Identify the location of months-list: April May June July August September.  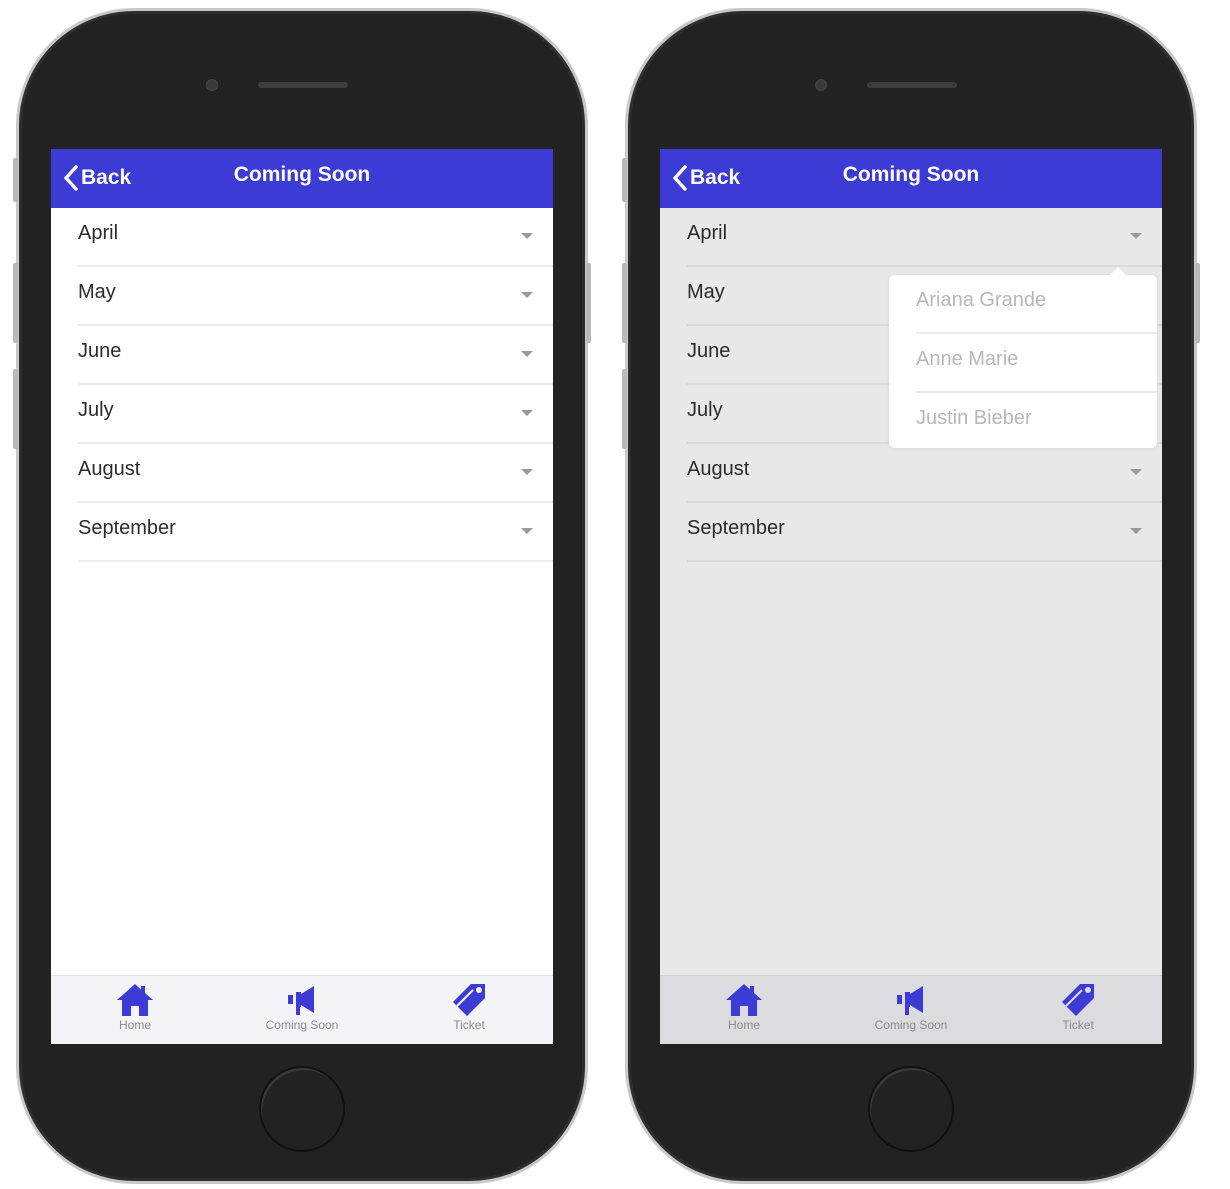
(302, 385).